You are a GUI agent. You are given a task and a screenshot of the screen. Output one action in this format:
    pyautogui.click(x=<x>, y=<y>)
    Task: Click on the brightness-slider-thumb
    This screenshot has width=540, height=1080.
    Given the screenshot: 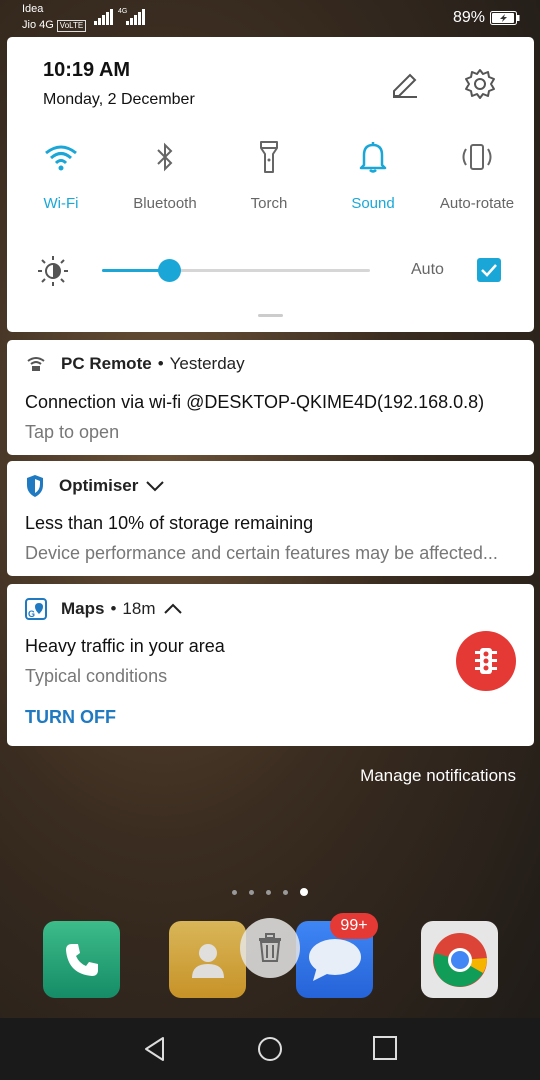 What is the action you would take?
    pyautogui.click(x=169, y=270)
    